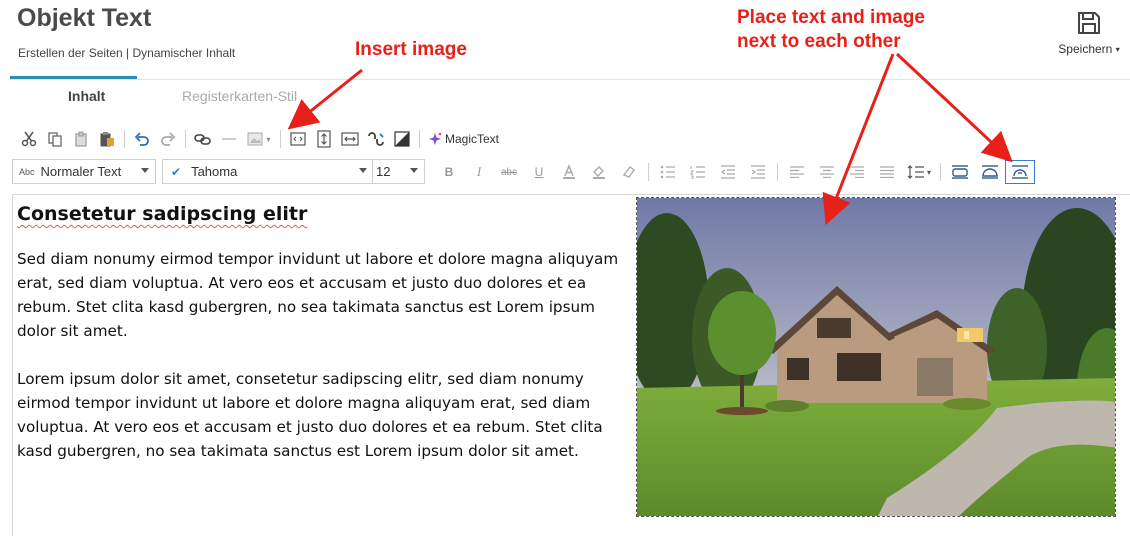 The height and width of the screenshot is (536, 1130). What do you see at coordinates (629, 172) in the screenshot?
I see `clear-format-button` at bounding box center [629, 172].